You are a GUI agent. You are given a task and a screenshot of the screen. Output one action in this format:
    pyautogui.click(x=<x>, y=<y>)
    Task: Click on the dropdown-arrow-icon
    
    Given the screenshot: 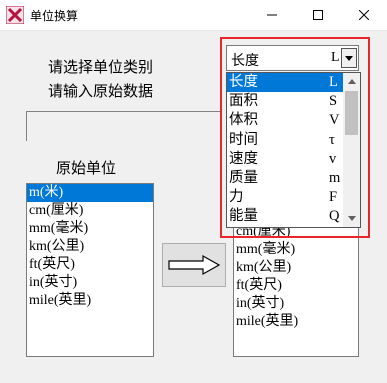 What is the action you would take?
    pyautogui.click(x=349, y=58)
    